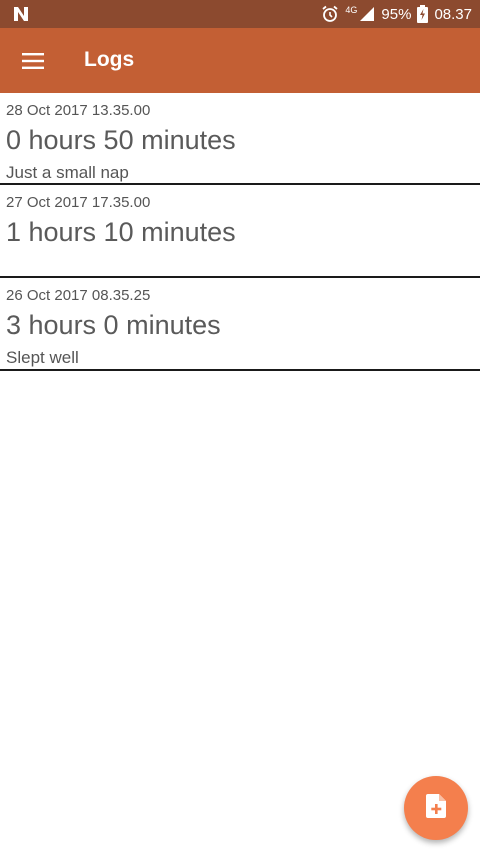 The height and width of the screenshot is (853, 480). I want to click on hamburger-menu-icon, so click(33, 61).